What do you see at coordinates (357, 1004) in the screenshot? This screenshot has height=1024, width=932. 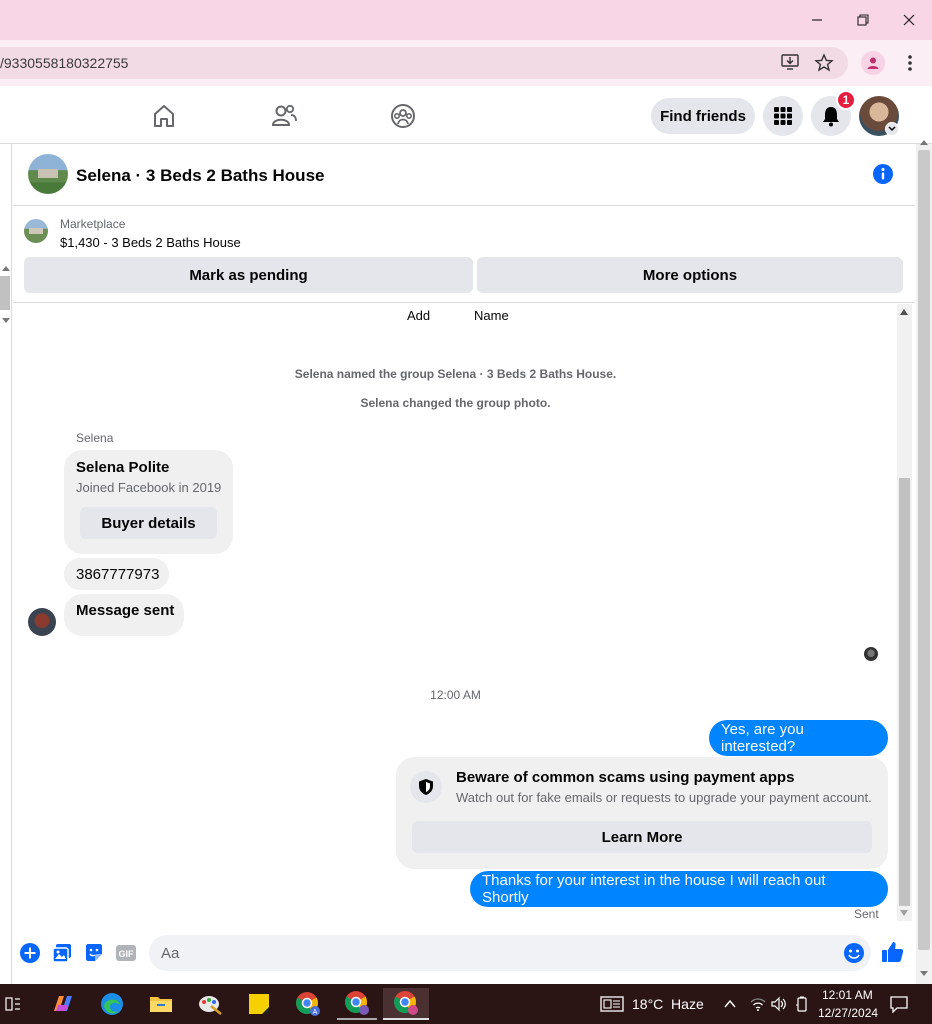 I see `chrome-profile-b-icon` at bounding box center [357, 1004].